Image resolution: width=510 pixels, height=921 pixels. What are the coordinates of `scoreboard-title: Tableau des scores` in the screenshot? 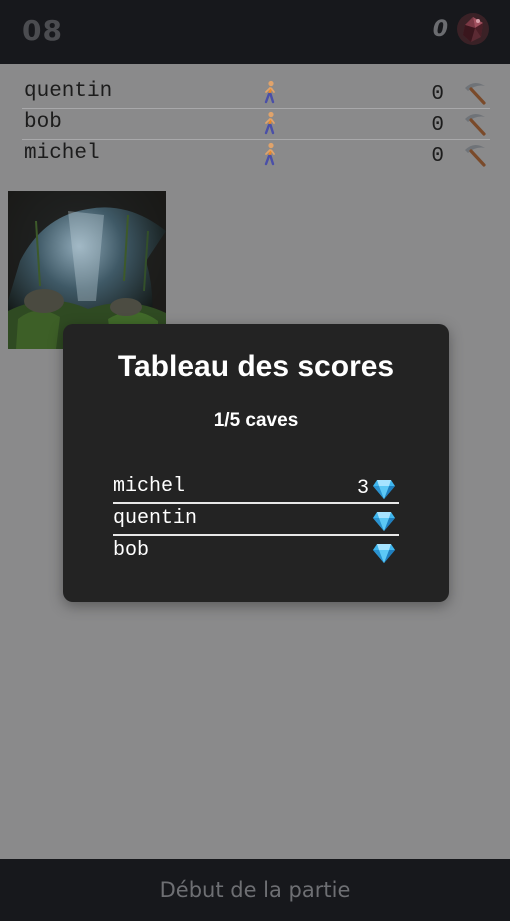 It's located at (256, 366).